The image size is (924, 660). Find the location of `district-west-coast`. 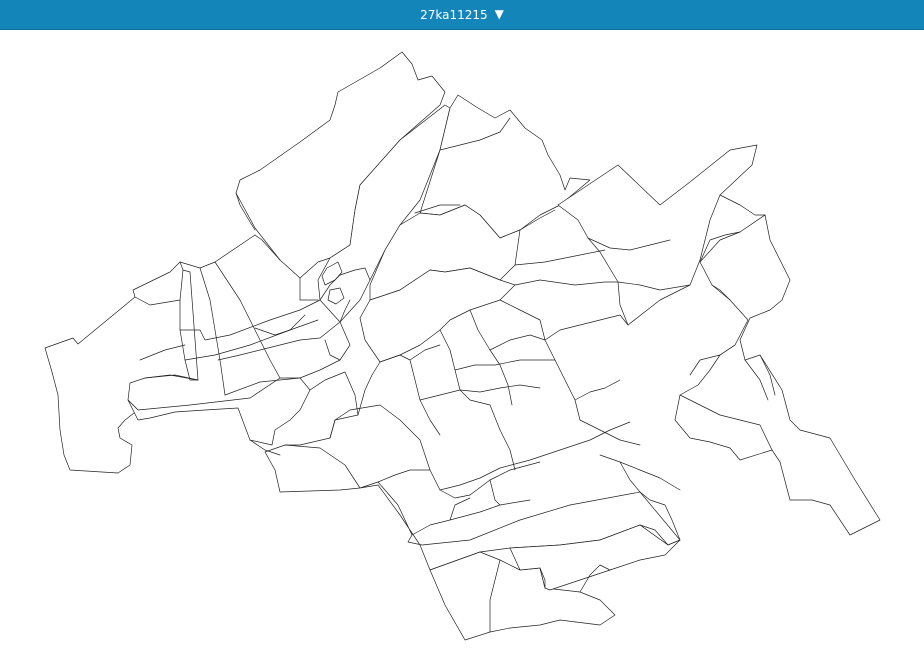

district-west-coast is located at coordinates (121, 367).